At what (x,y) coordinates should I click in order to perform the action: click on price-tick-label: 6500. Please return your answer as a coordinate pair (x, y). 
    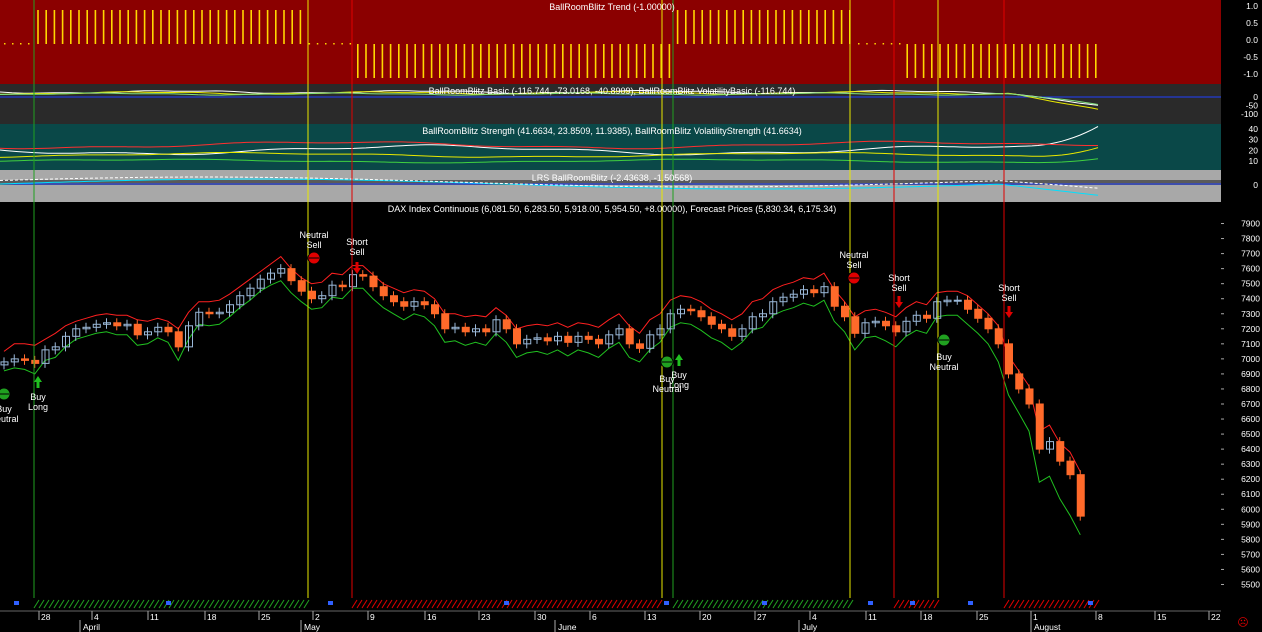
    Looking at the image, I should click on (1250, 434).